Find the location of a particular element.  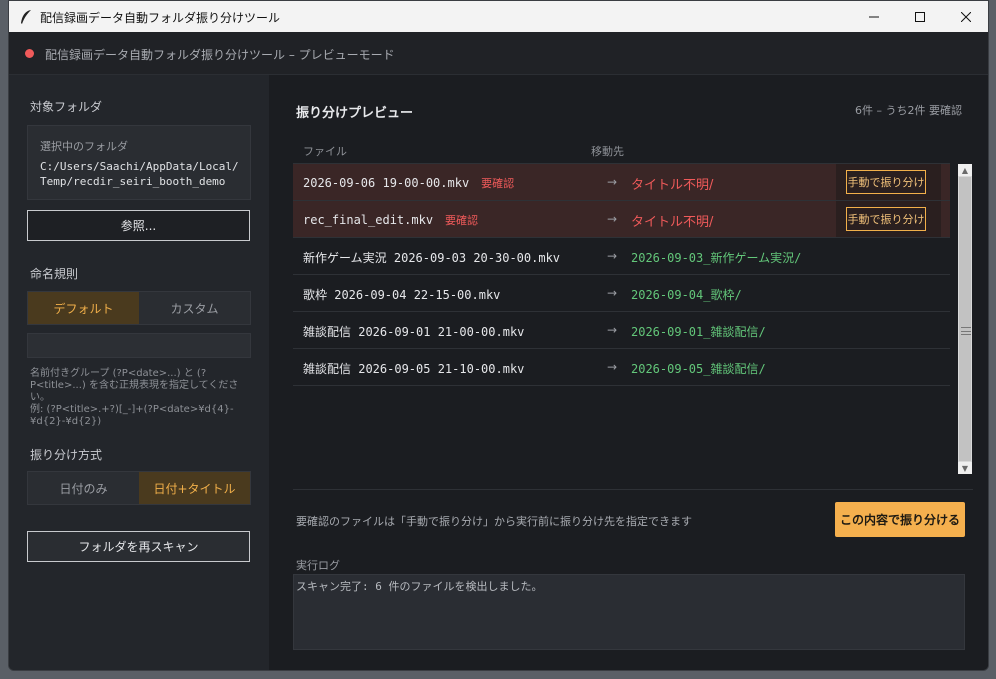

destination-folder: 2026-09-05_雑談配信/ is located at coordinates (698, 369).